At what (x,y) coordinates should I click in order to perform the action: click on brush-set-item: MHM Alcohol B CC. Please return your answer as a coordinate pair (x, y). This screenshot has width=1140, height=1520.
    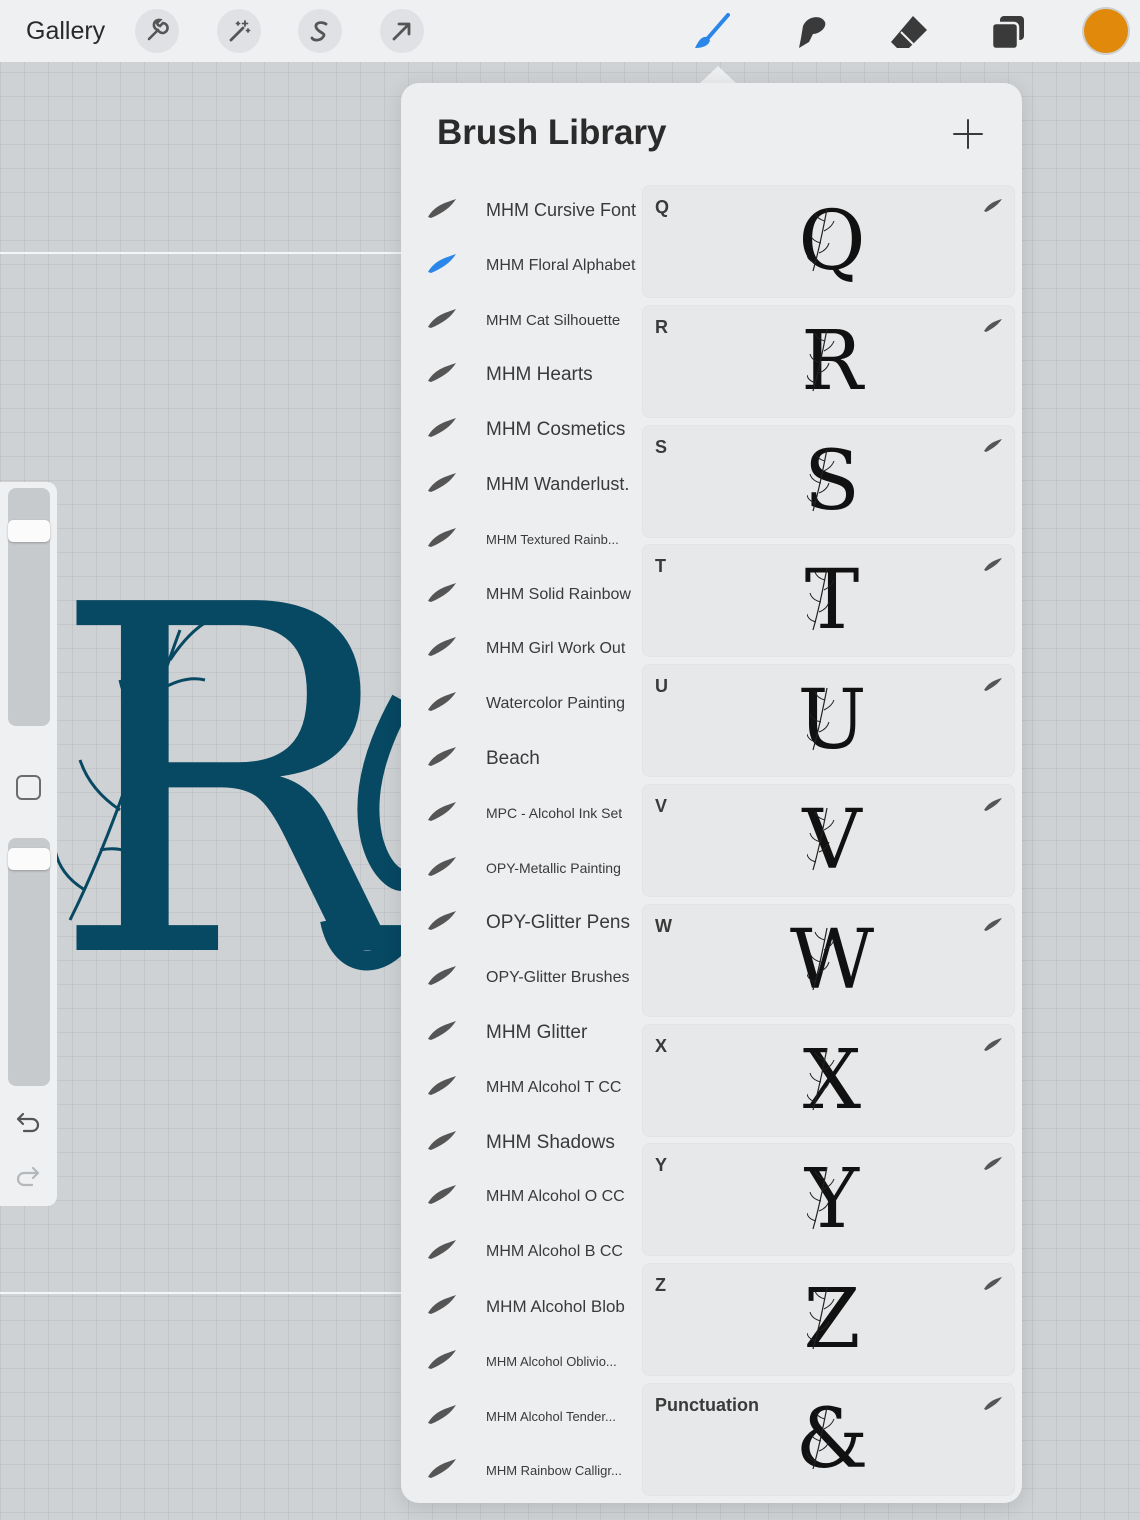
    Looking at the image, I should click on (521, 1251).